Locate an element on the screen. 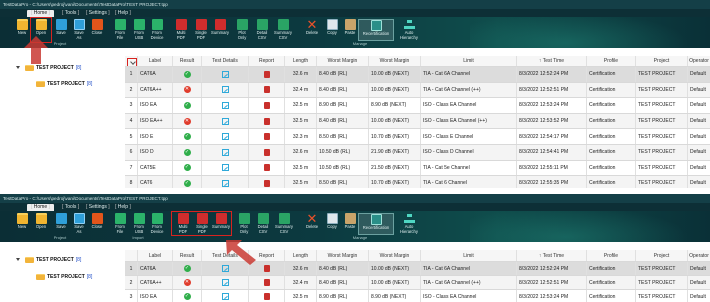 The width and height of the screenshot is (710, 302). project-tree: TEST PROJECT [8] TEST PROJECT [8] is located at coordinates (56, 122).